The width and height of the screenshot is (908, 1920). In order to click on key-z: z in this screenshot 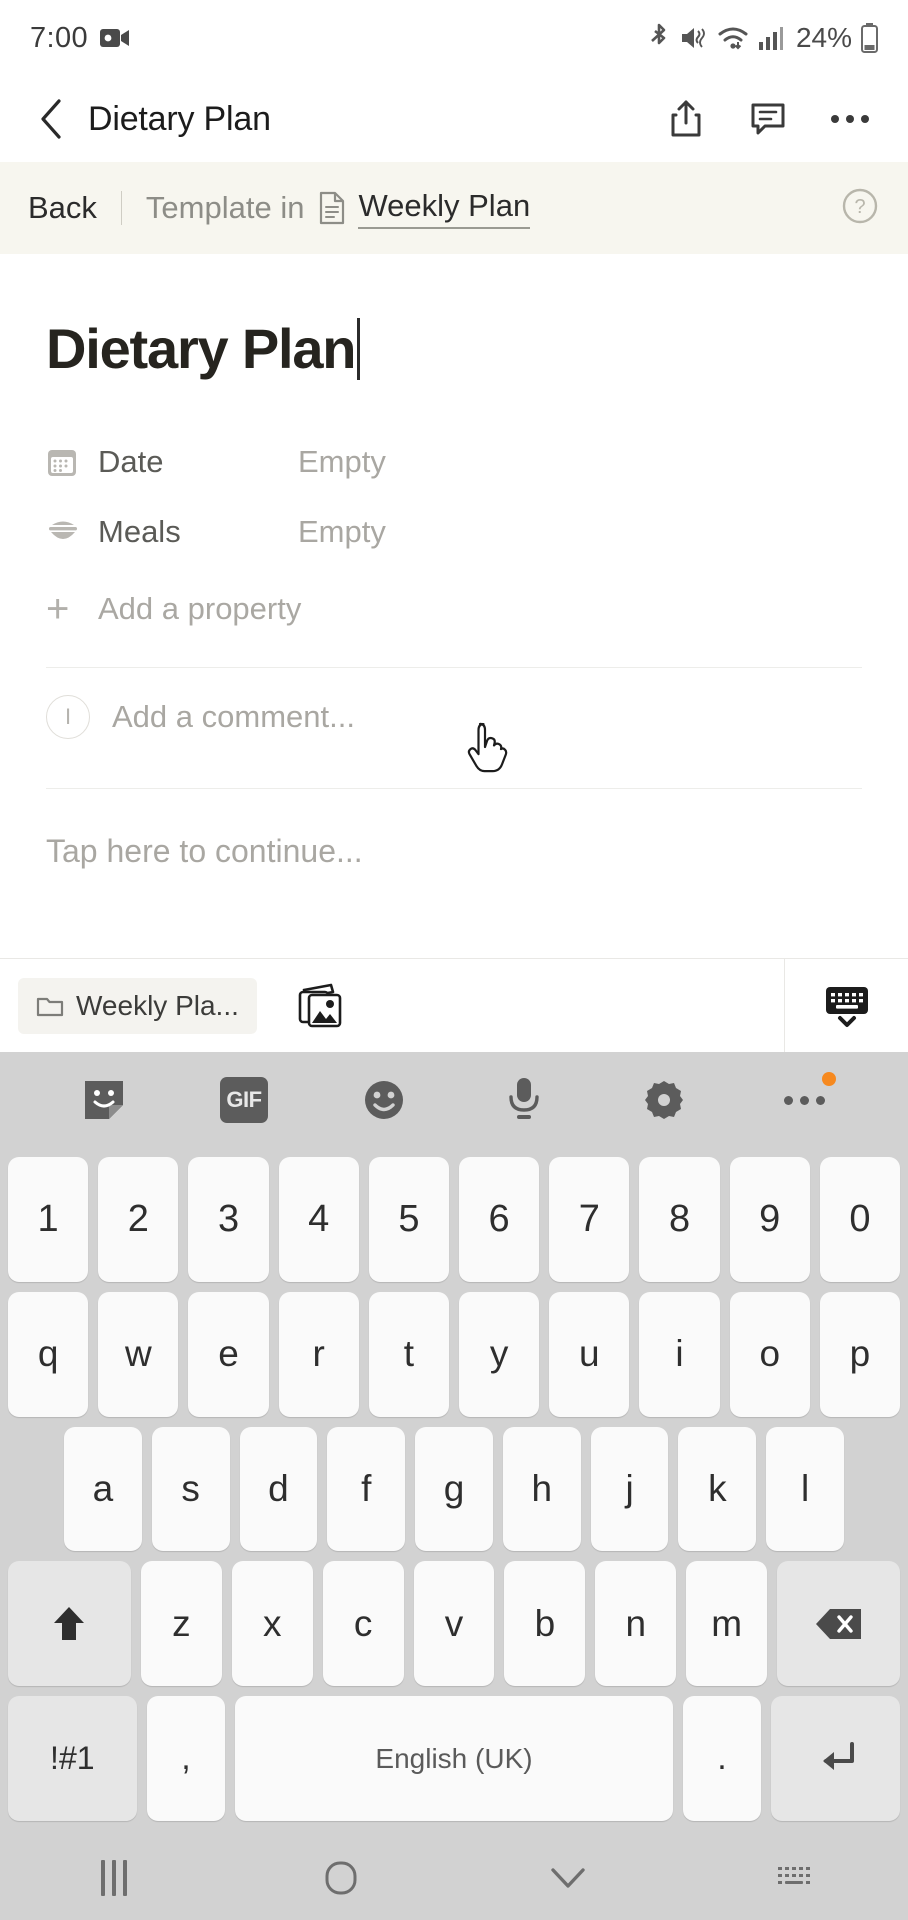, I will do `click(181, 1624)`.